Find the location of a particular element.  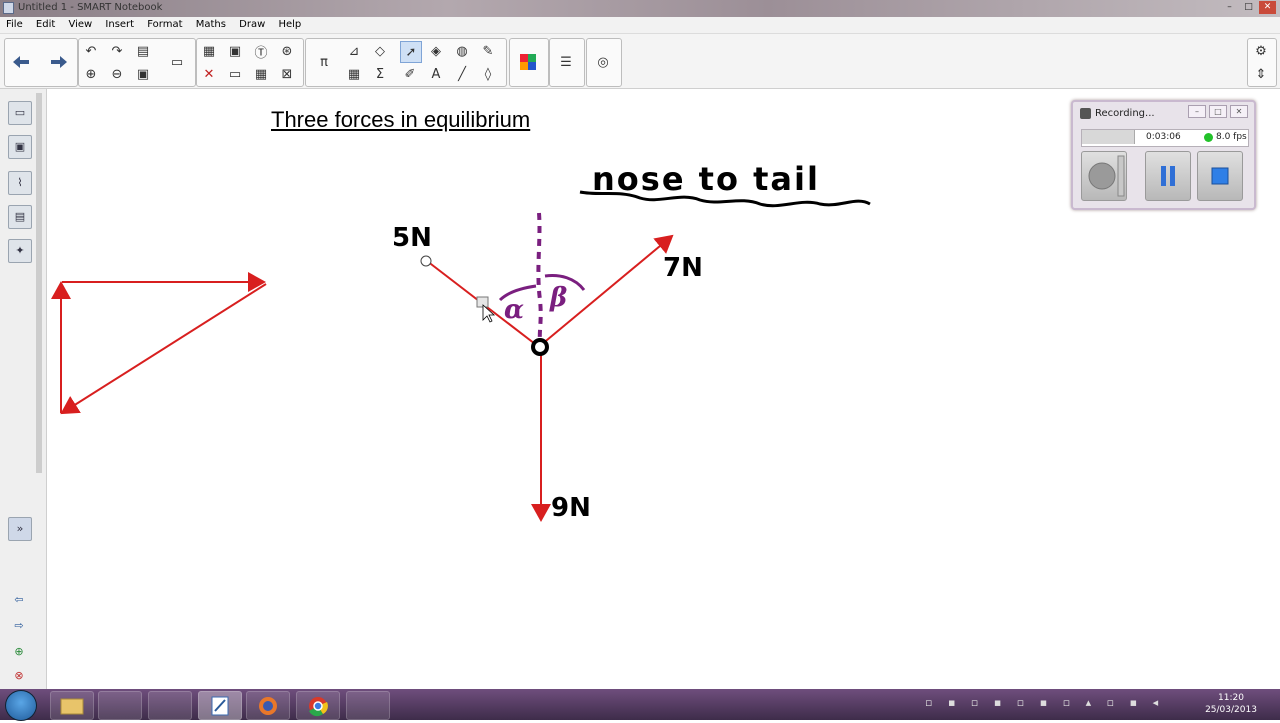

force-triangle is located at coordinates (159, 343).